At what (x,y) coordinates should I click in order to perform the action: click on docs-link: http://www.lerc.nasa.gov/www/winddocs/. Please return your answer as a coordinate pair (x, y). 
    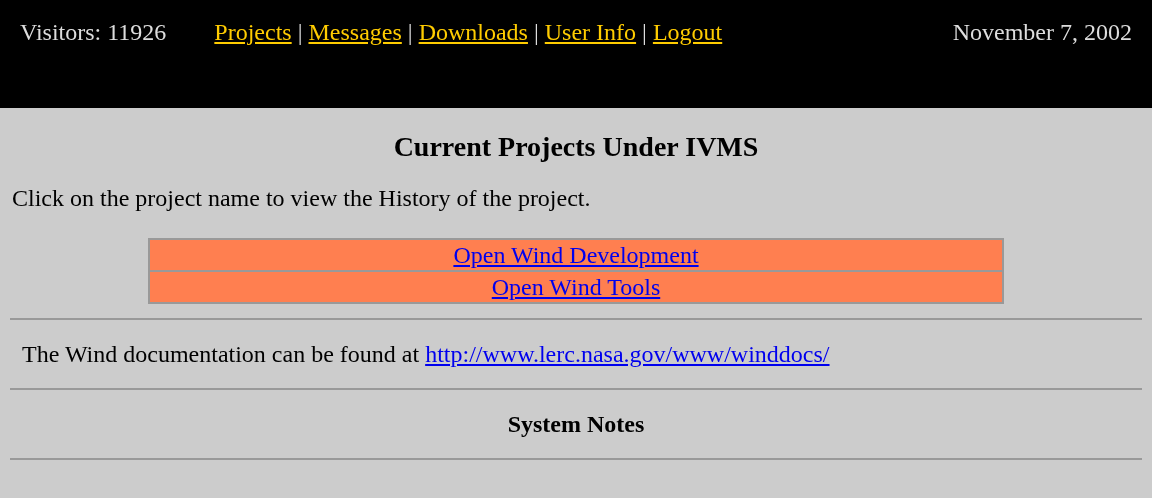
    Looking at the image, I should click on (627, 354).